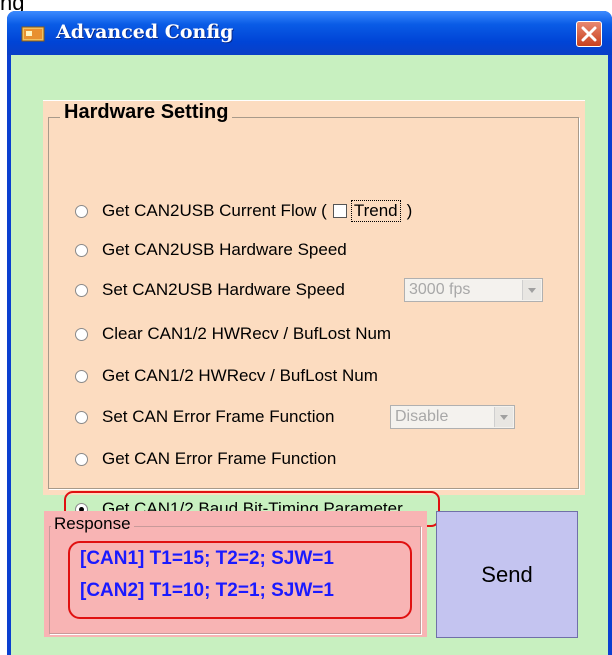  I want to click on radio-set-error-frame, so click(81, 417).